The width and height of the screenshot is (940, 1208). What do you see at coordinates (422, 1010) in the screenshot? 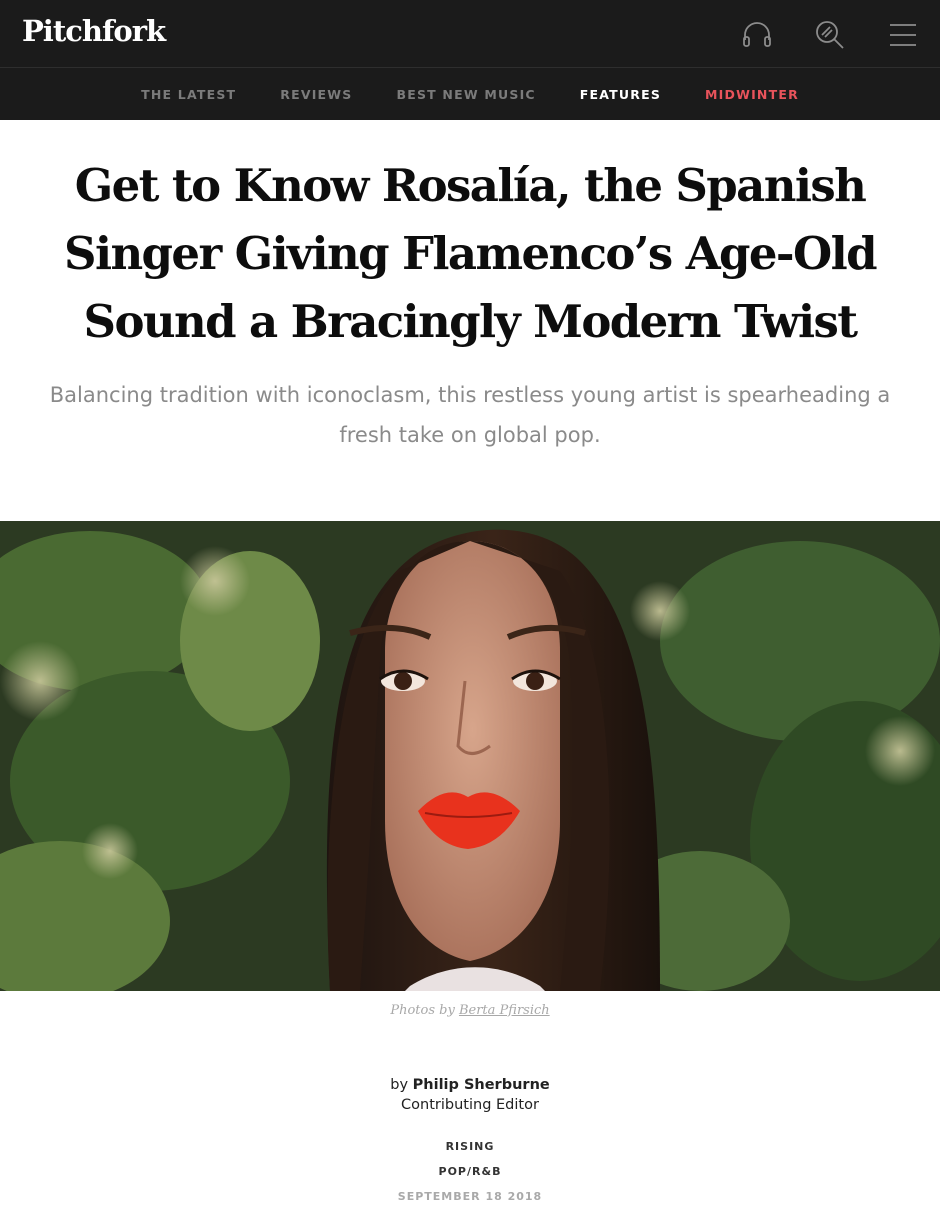
I see `photo-credit-prefix: Photos by` at bounding box center [422, 1010].